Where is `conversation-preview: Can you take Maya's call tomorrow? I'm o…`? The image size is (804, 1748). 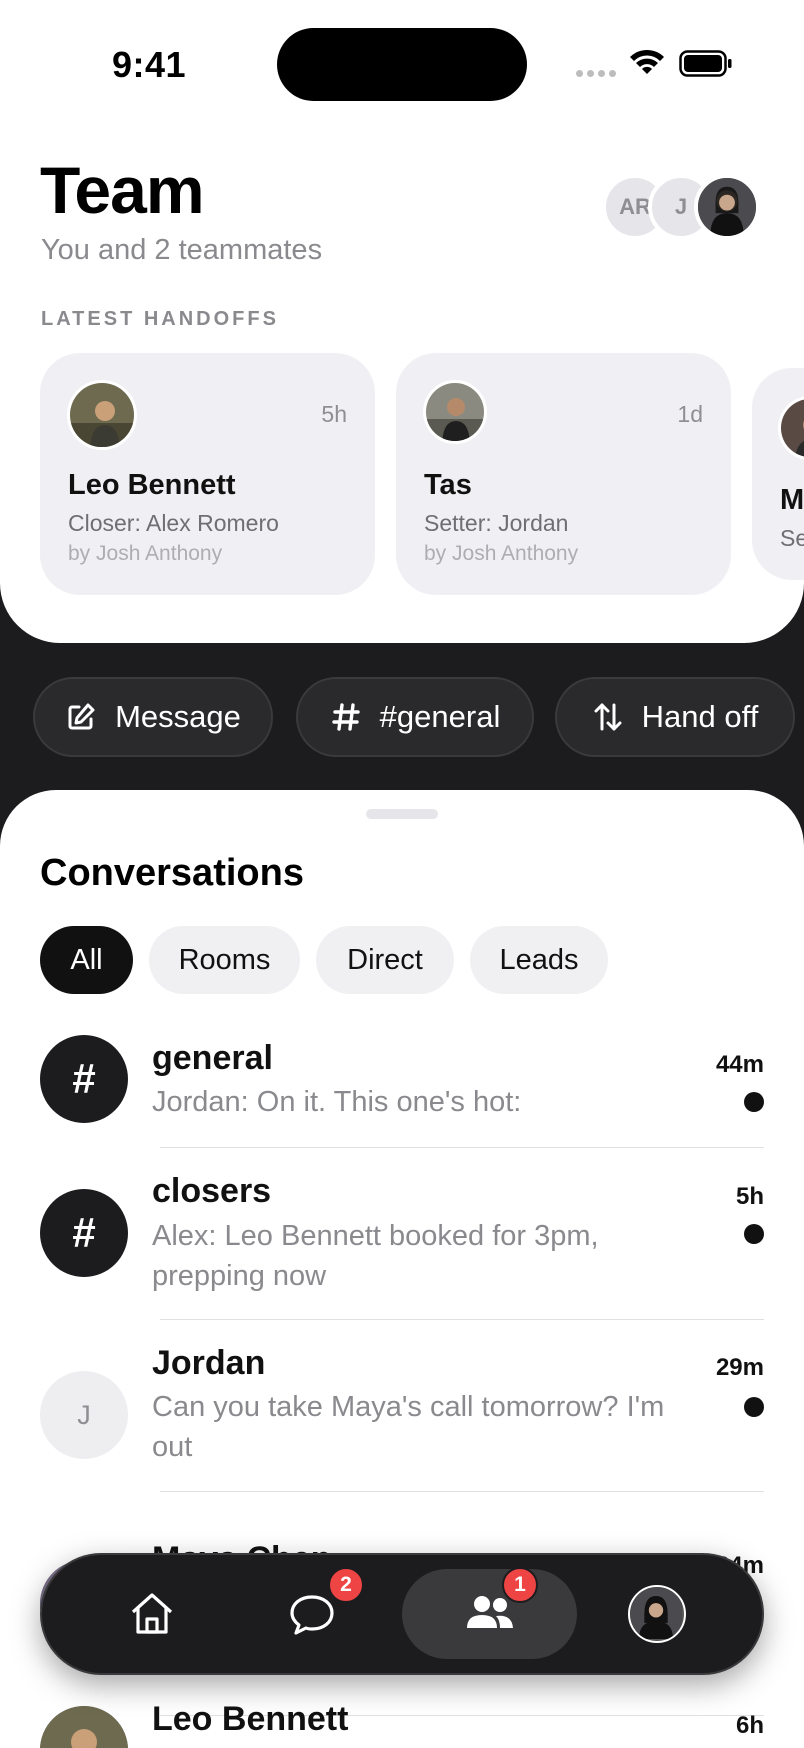 conversation-preview: Can you take Maya's call tomorrow? I'm o… is located at coordinates (408, 1427).